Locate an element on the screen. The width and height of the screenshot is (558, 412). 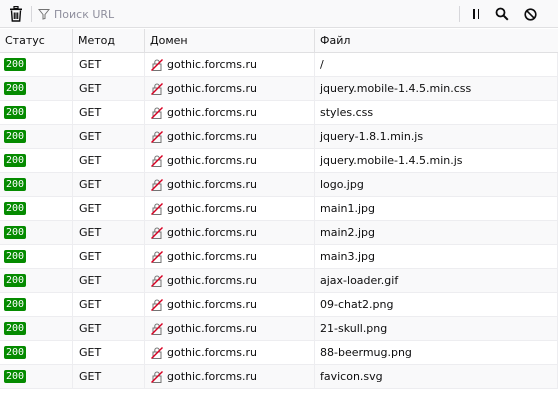
block-icon is located at coordinates (530, 14).